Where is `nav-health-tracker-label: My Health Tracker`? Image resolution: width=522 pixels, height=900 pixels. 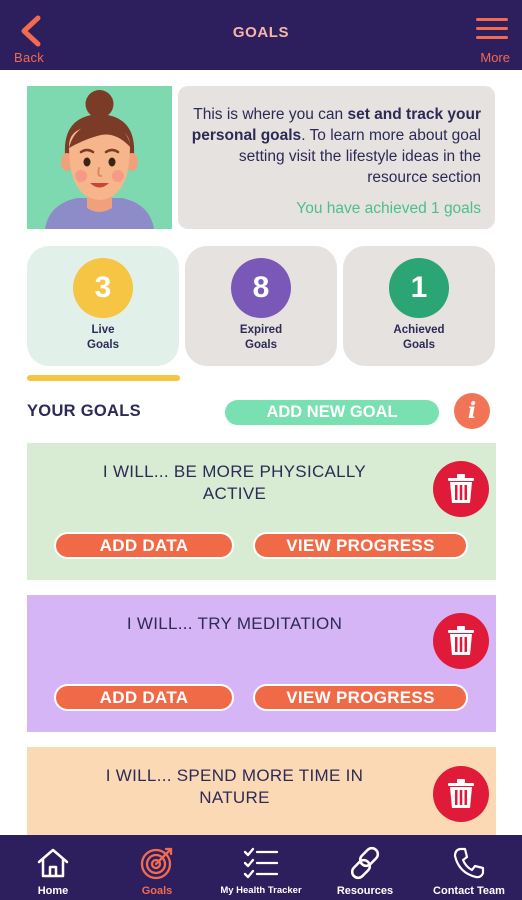
nav-health-tracker-label: My Health Tracker is located at coordinates (261, 890).